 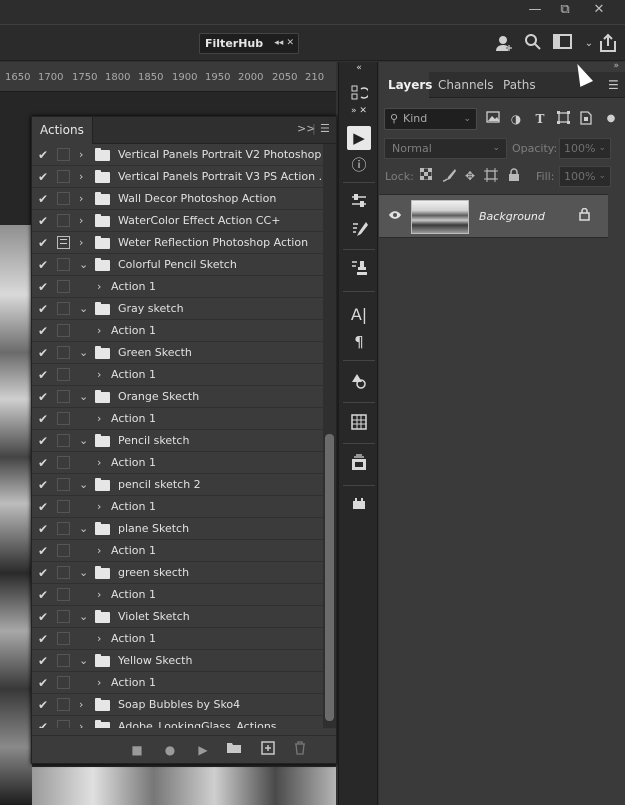 What do you see at coordinates (611, 119) in the screenshot?
I see `filter-toggle-icon: ●` at bounding box center [611, 119].